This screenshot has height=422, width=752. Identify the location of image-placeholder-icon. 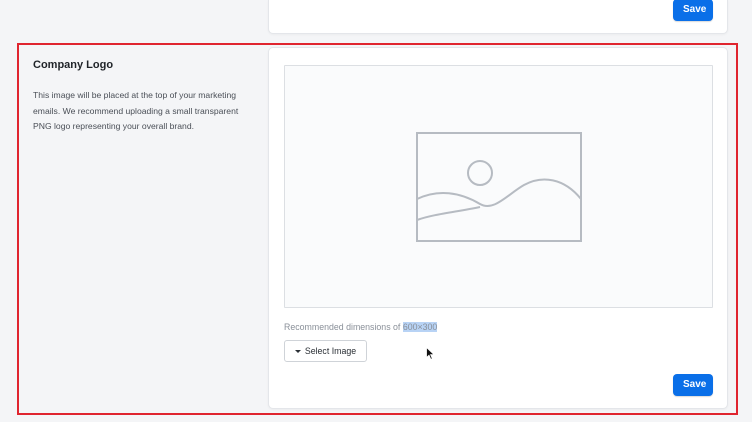
(499, 187).